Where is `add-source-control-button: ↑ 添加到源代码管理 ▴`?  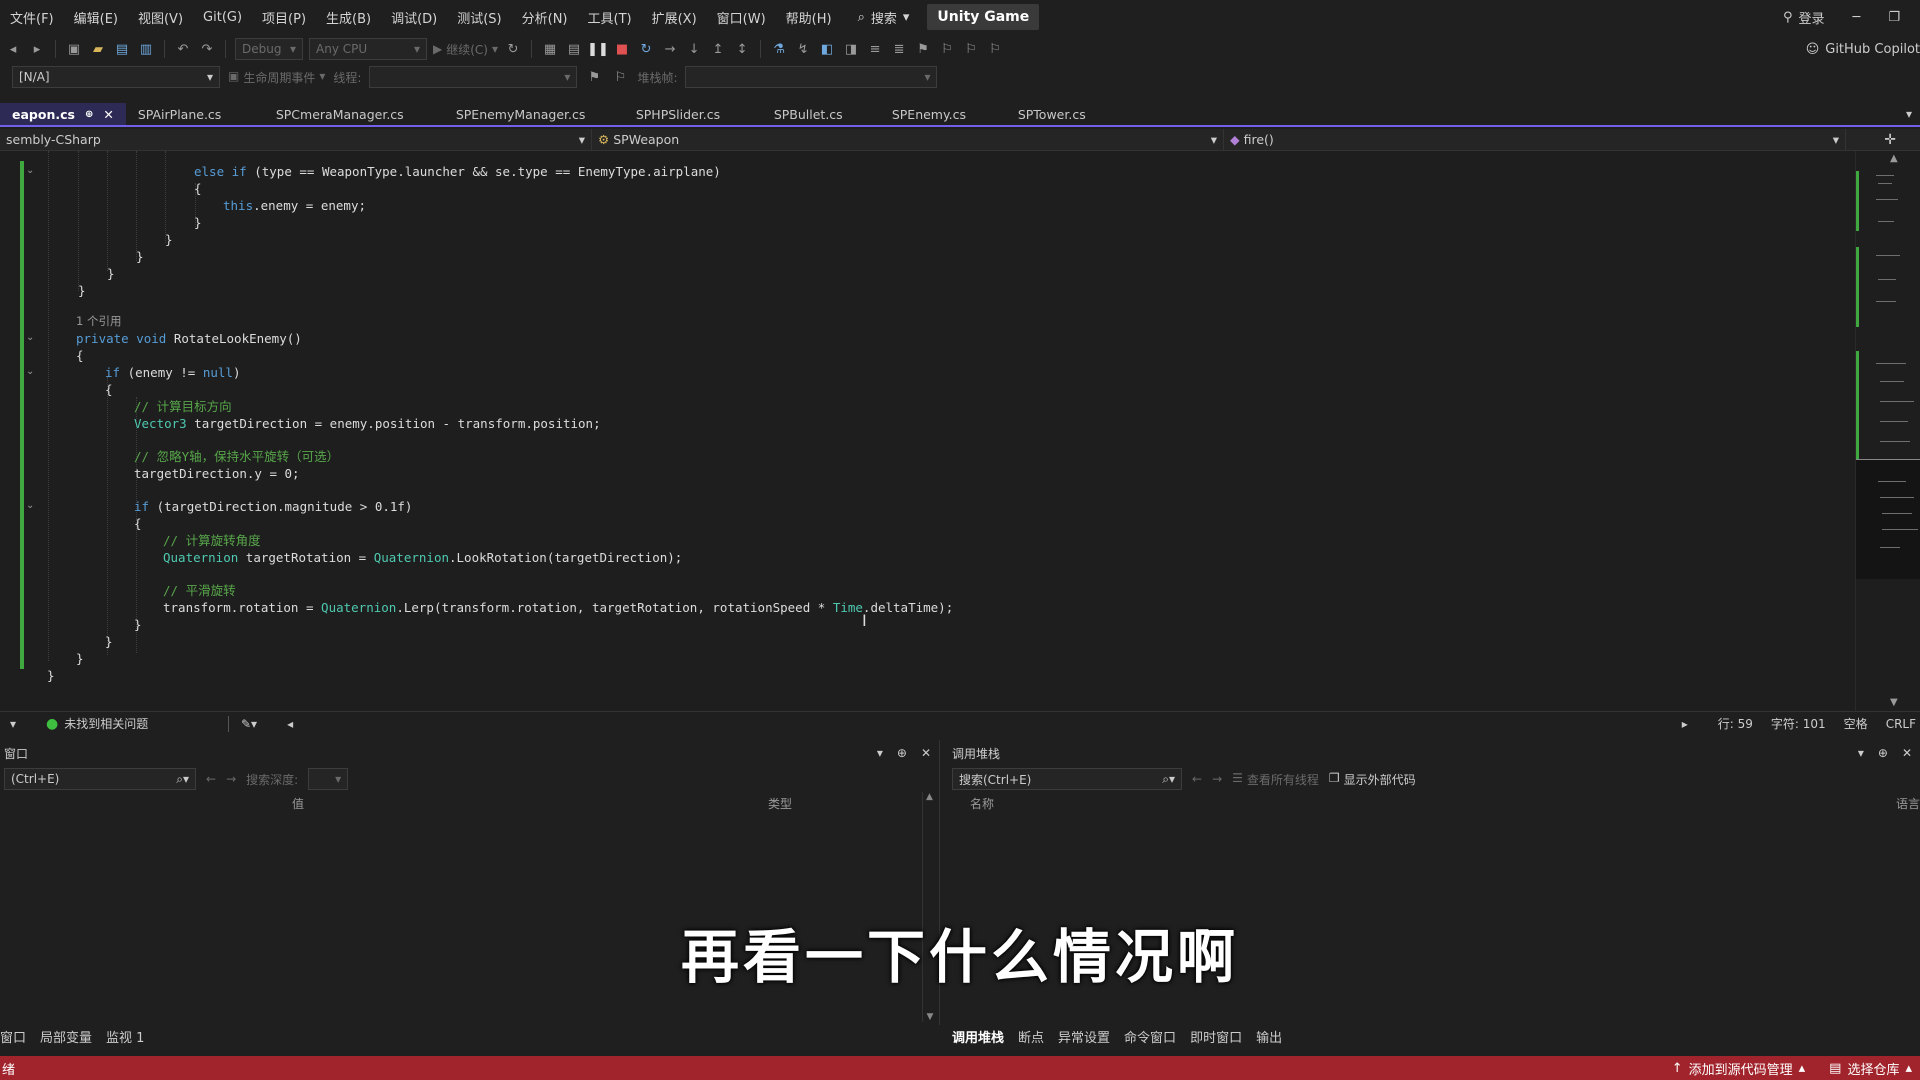
add-source-control-button: ↑ 添加到源代码管理 ▴ is located at coordinates (1738, 1068).